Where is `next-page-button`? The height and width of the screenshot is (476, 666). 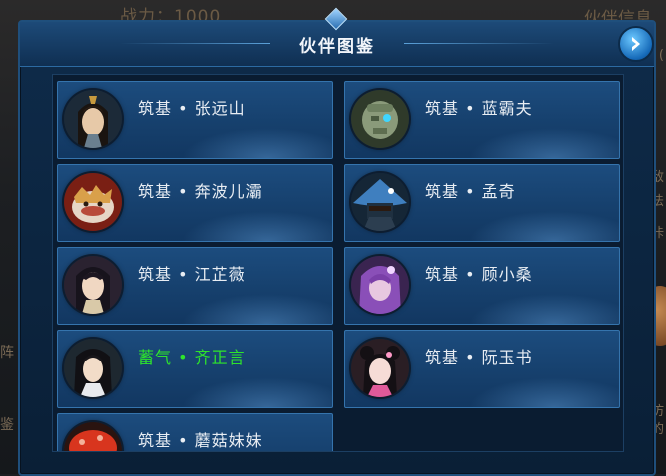 next-page-button is located at coordinates (636, 44).